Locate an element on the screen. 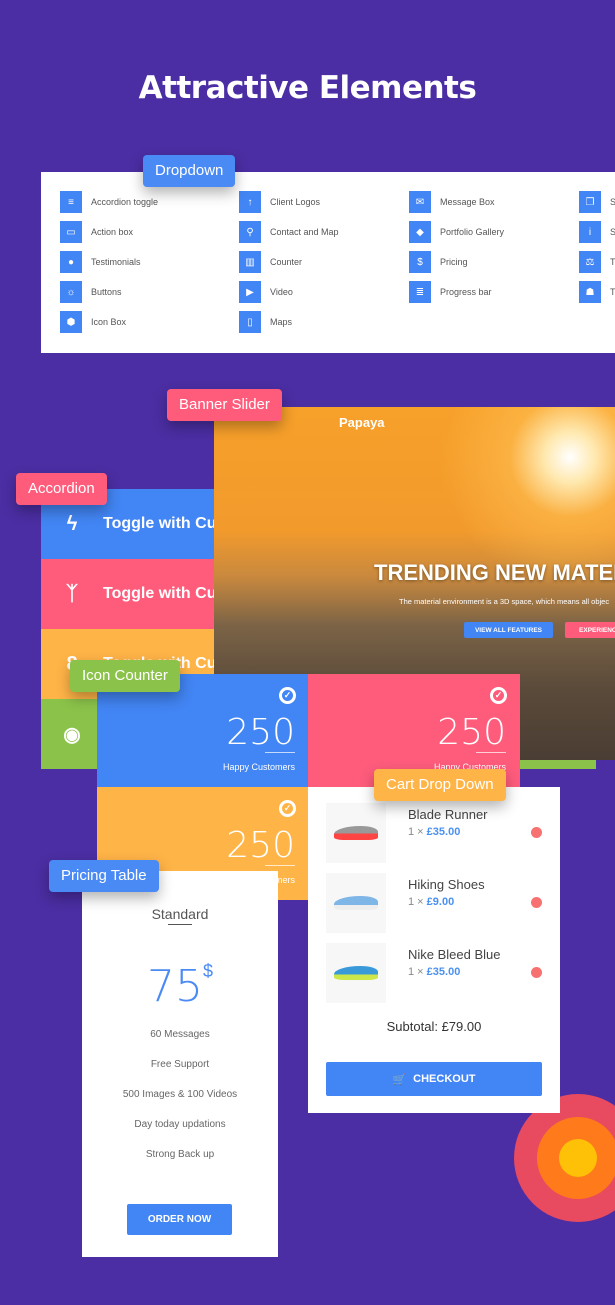 This screenshot has height=1305, width=615. dropdown-item: iS is located at coordinates (597, 232).